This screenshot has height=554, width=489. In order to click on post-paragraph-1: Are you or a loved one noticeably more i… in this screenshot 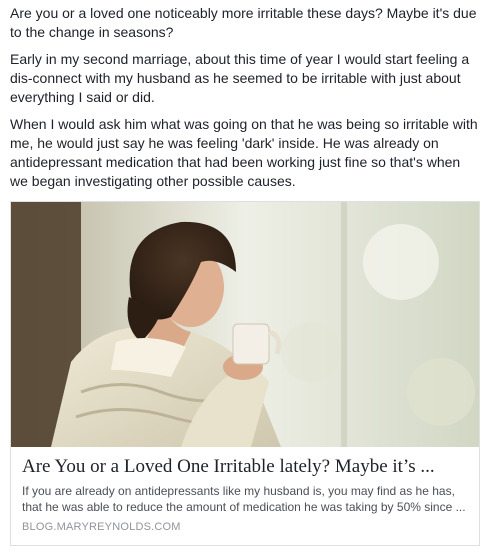, I will do `click(243, 22)`.